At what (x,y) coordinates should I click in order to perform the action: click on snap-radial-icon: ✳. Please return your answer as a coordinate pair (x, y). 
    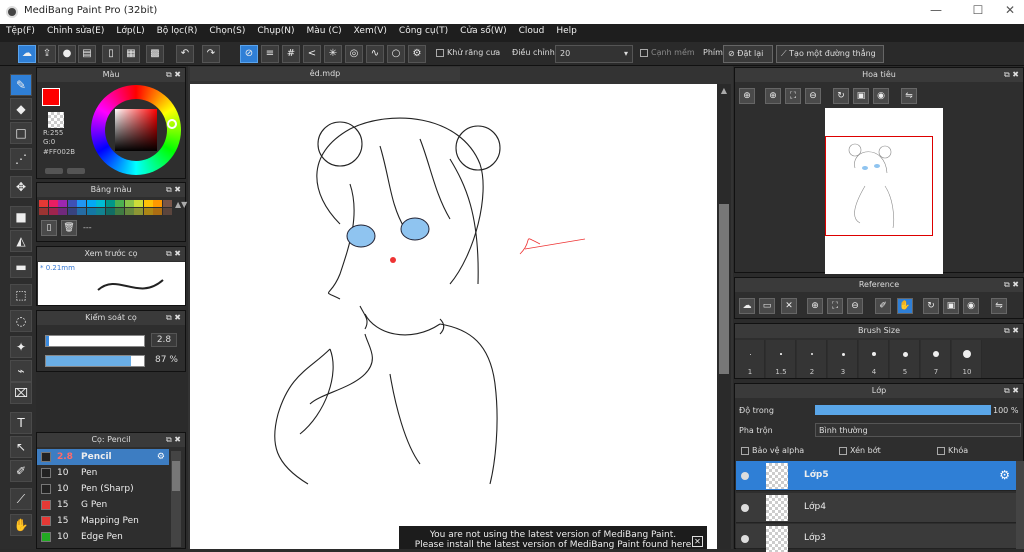
    Looking at the image, I should click on (333, 54).